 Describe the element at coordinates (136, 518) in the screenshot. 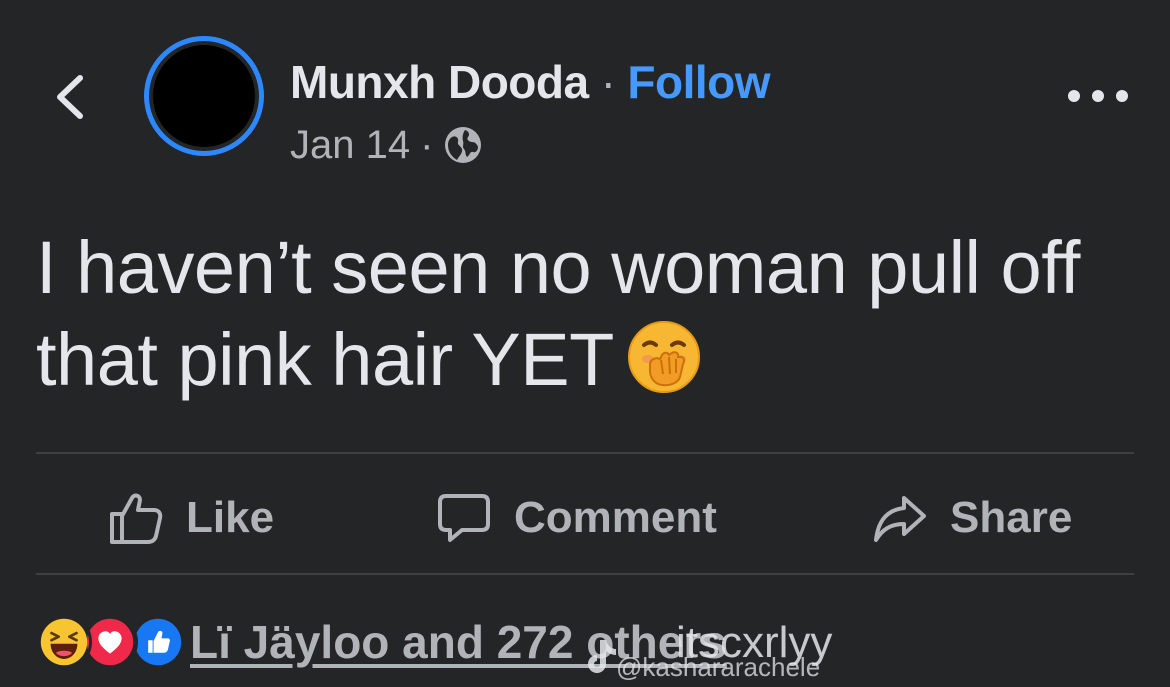

I see `thumbs-up-icon` at that location.